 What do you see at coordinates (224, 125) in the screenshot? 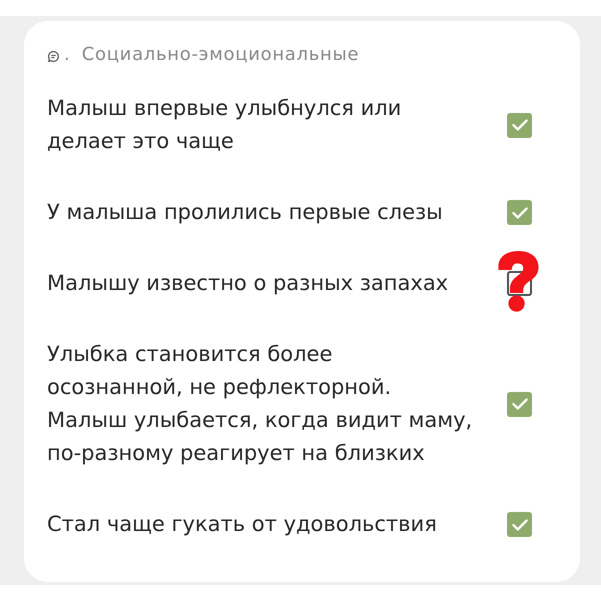
I see `milestone-text: Малыш впервые улыбнулся или делает это чаще` at bounding box center [224, 125].